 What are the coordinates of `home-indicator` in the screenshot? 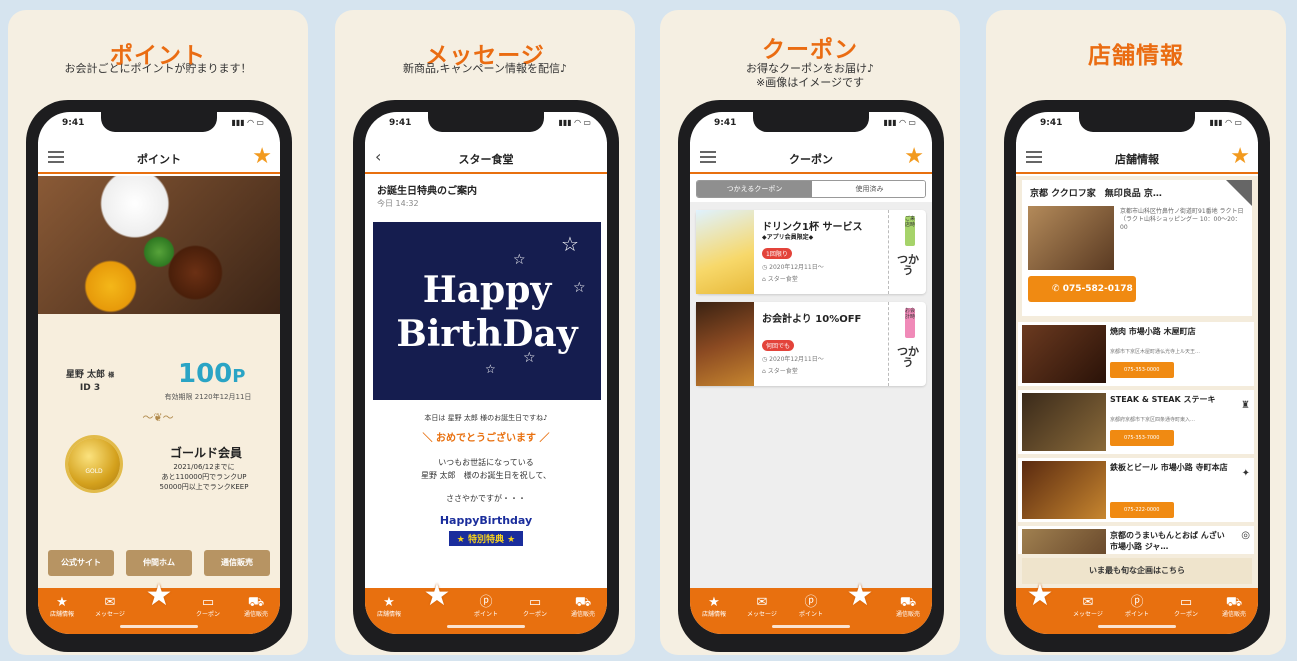 It's located at (811, 626).